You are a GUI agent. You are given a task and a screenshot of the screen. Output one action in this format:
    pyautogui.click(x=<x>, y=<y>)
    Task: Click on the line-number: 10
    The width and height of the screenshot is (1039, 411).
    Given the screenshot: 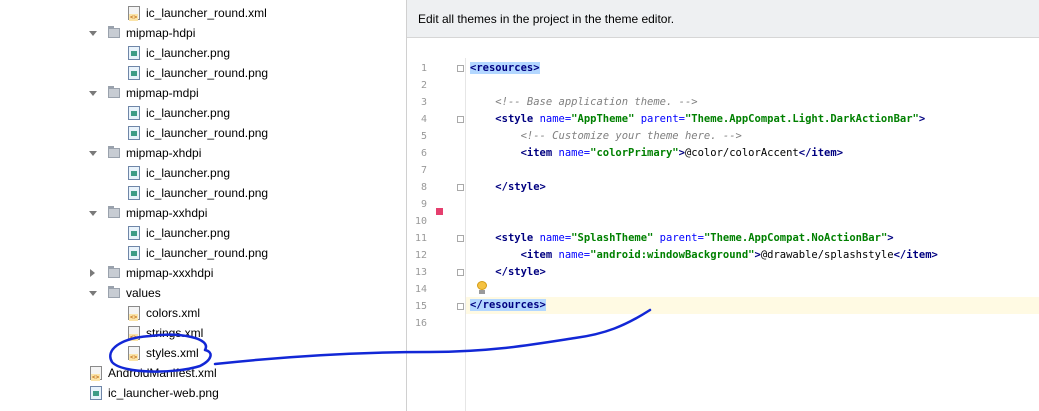 What is the action you would take?
    pyautogui.click(x=420, y=221)
    